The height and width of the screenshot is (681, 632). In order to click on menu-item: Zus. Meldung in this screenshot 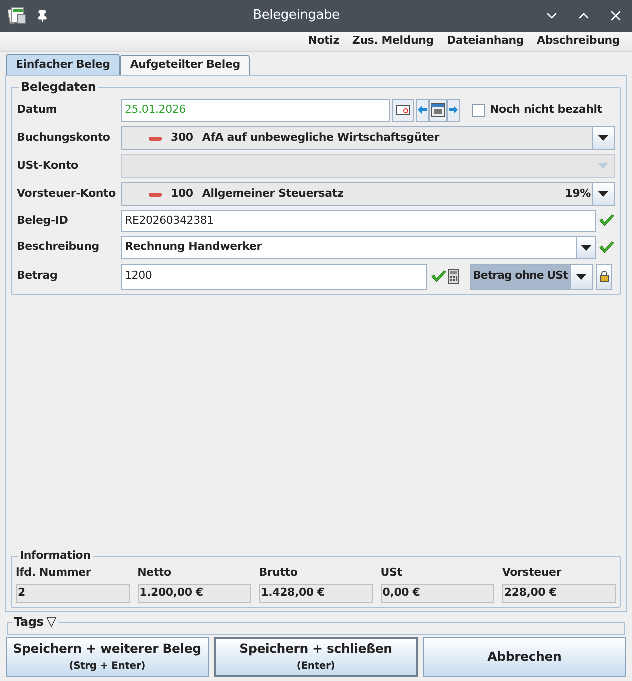, I will do `click(393, 41)`.